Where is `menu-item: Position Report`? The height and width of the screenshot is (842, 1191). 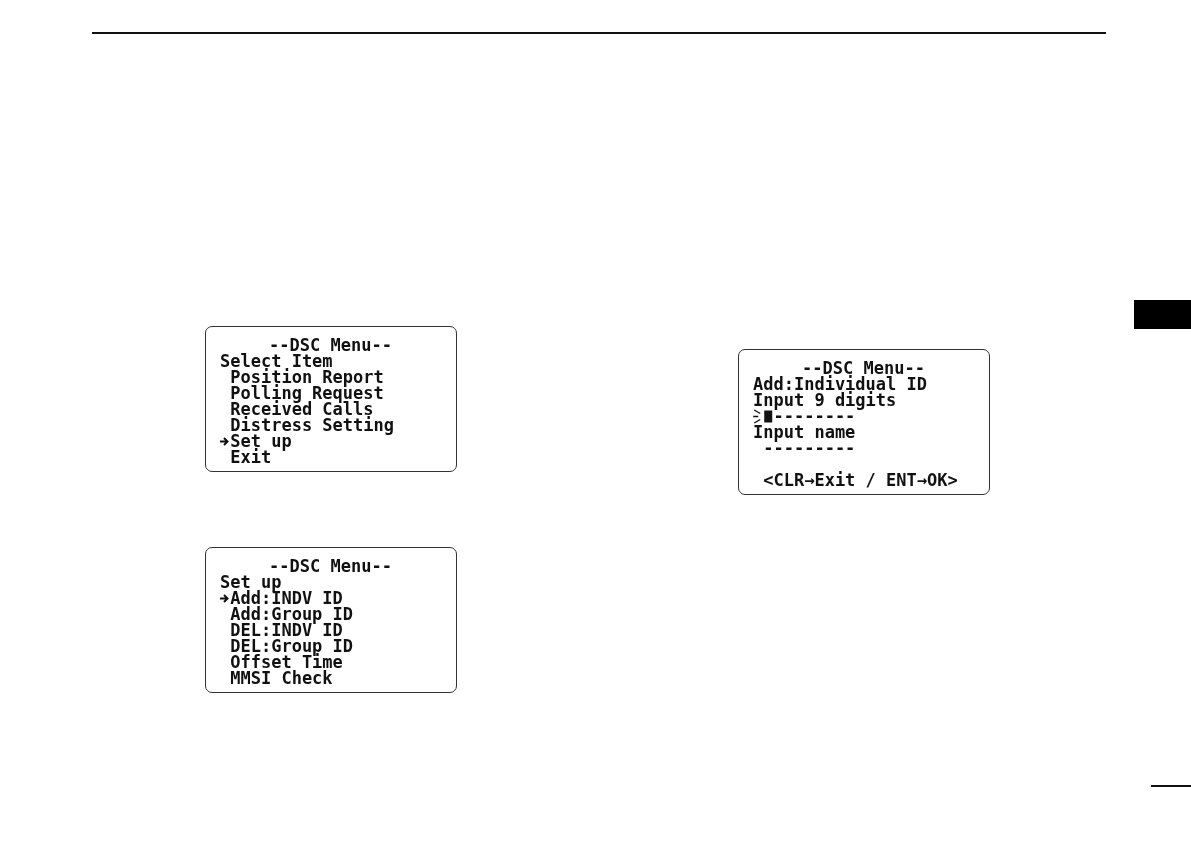
menu-item: Position Report is located at coordinates (338, 377).